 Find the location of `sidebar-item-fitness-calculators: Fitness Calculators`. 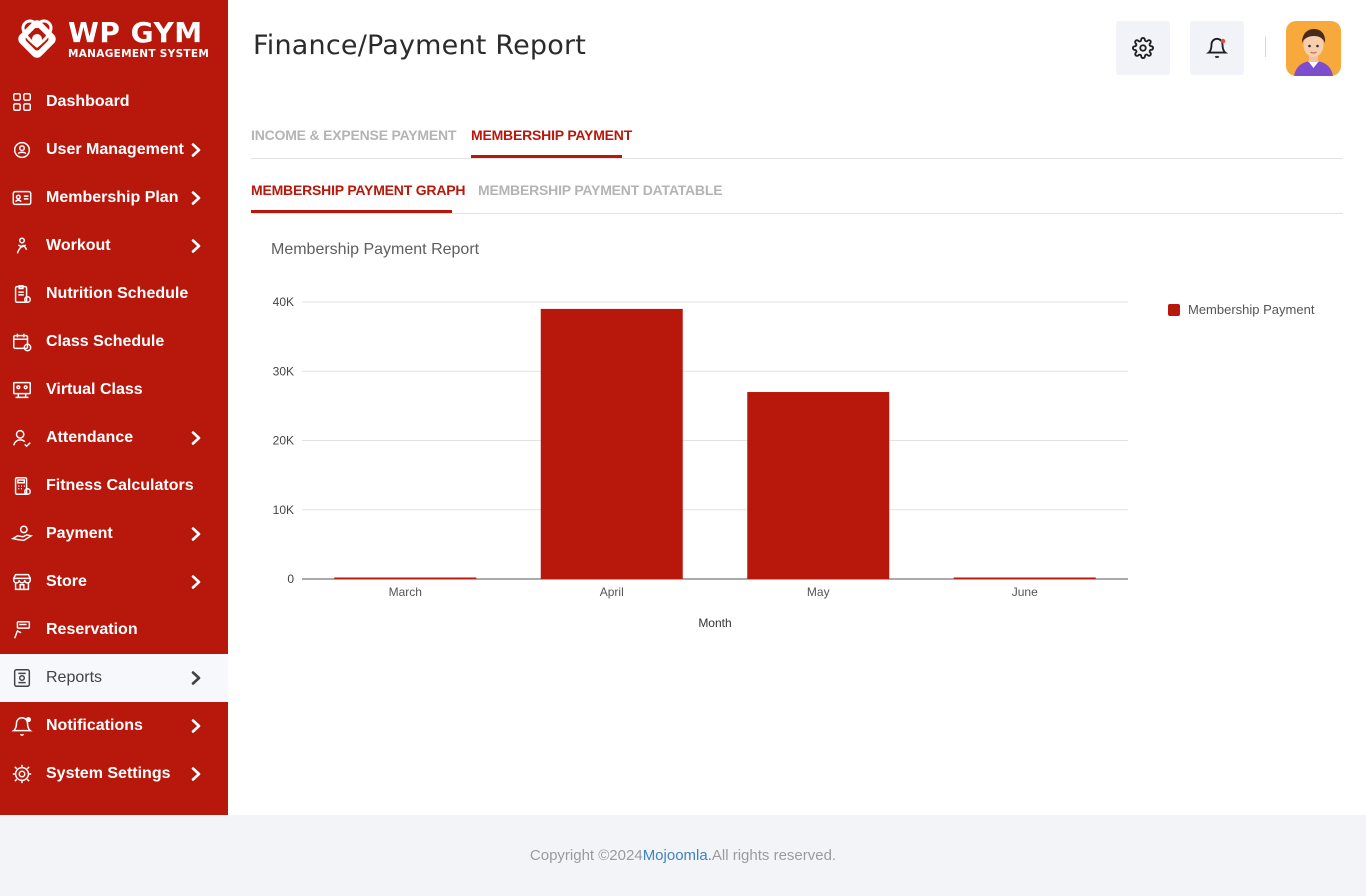

sidebar-item-fitness-calculators: Fitness Calculators is located at coordinates (114, 486).